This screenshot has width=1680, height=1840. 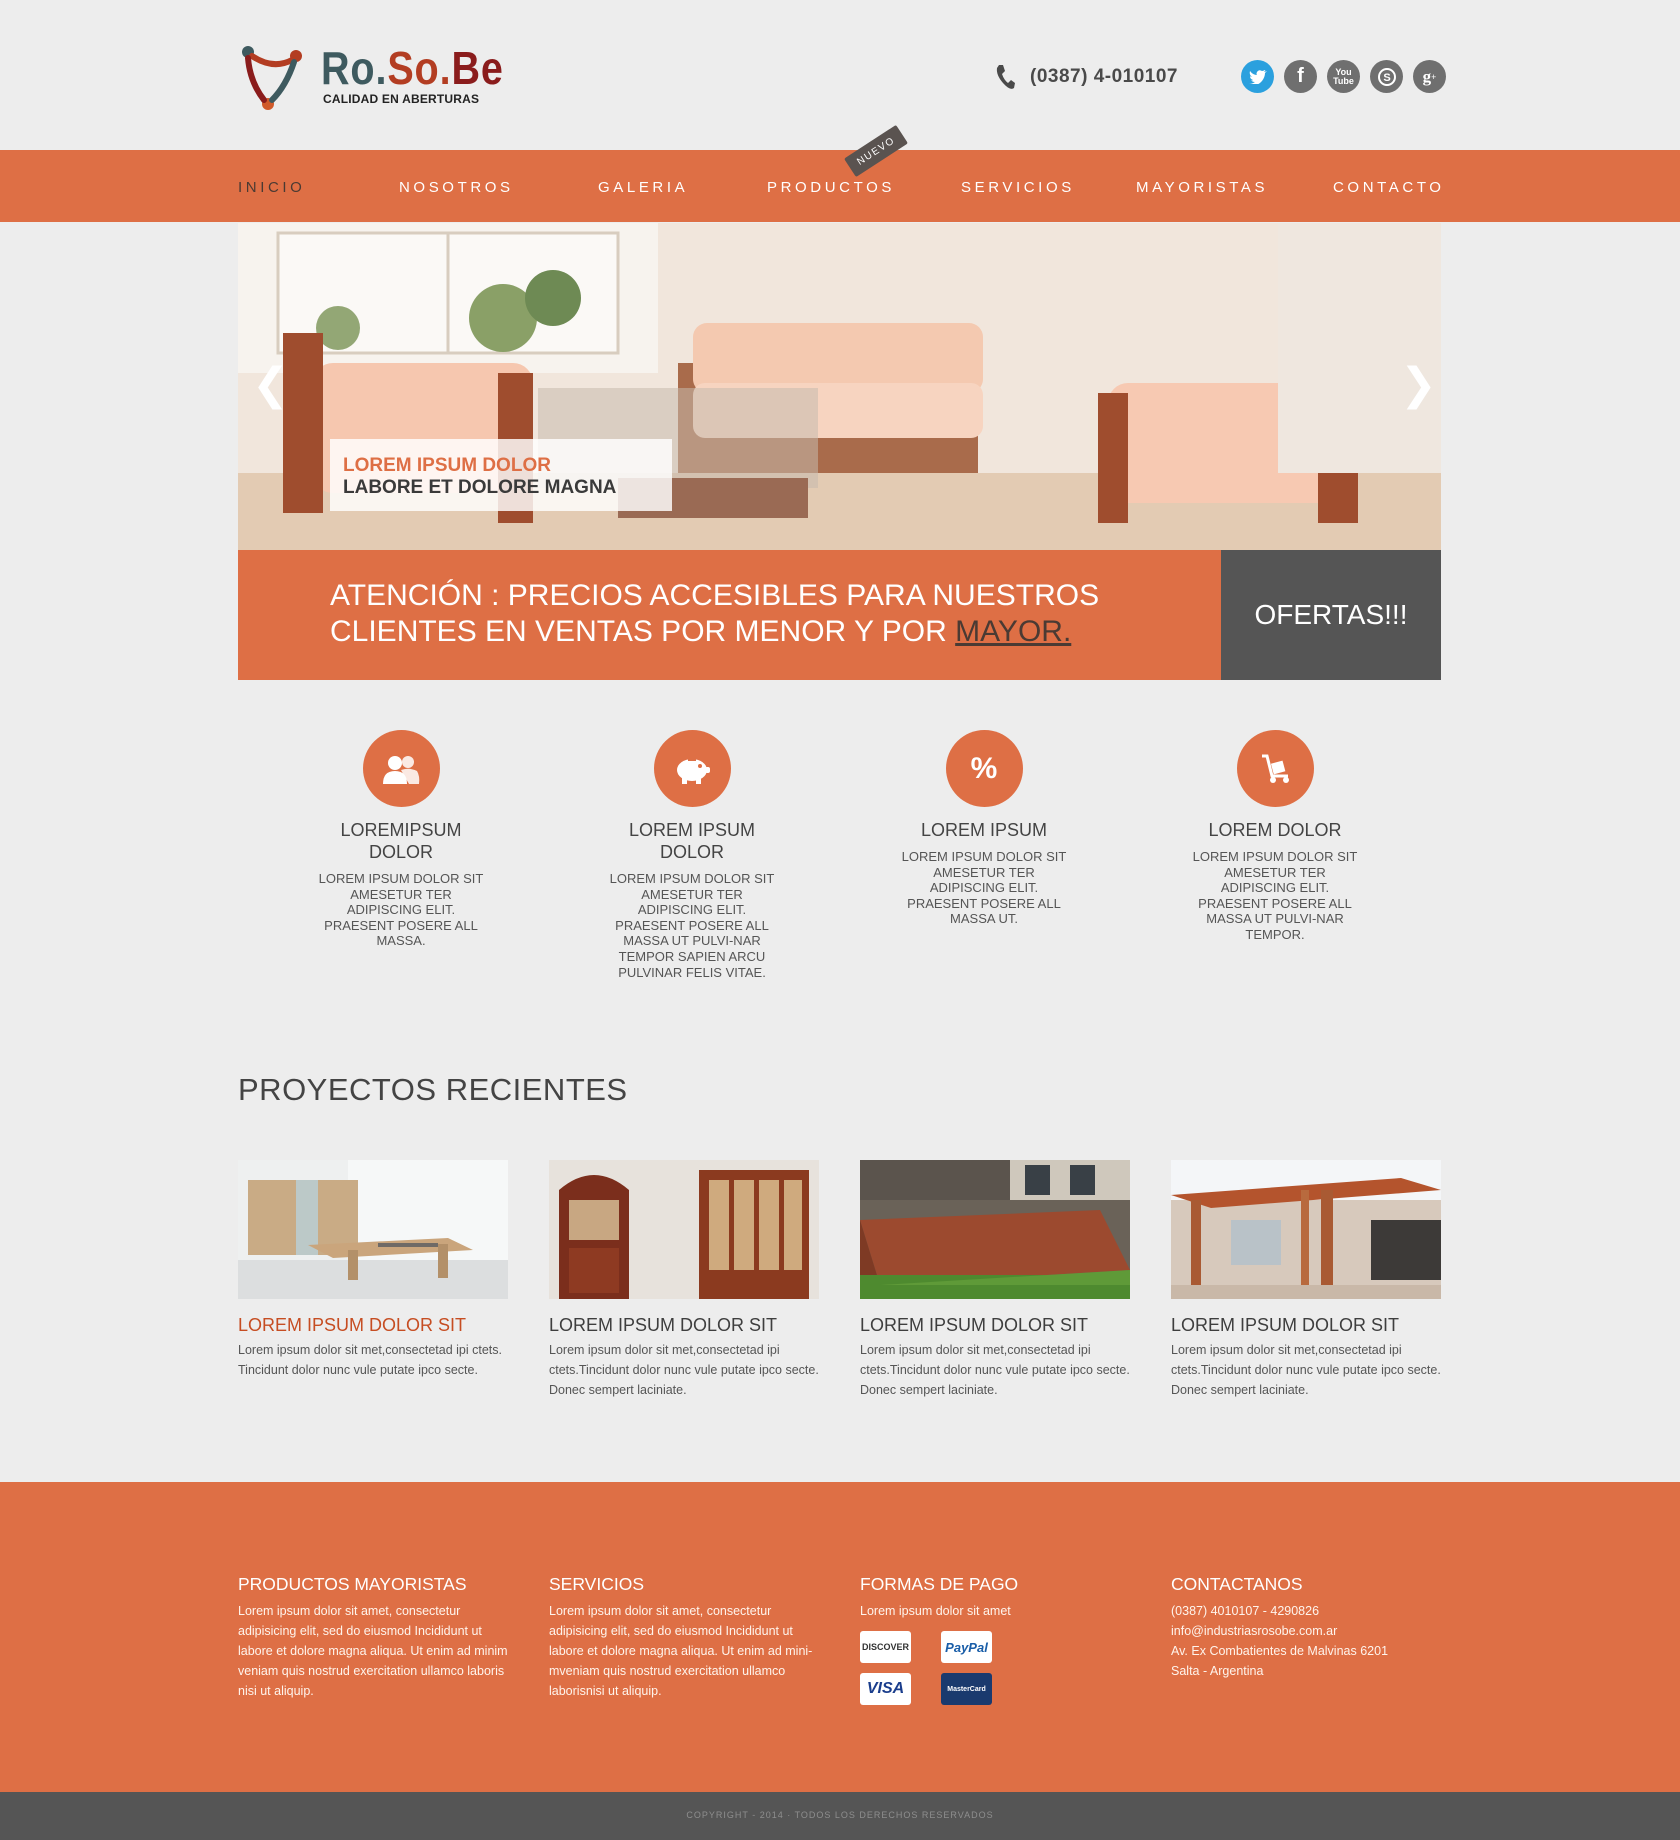 I want to click on payment-cards-row: DISCOVER PayPal, so click(x=995, y=1647).